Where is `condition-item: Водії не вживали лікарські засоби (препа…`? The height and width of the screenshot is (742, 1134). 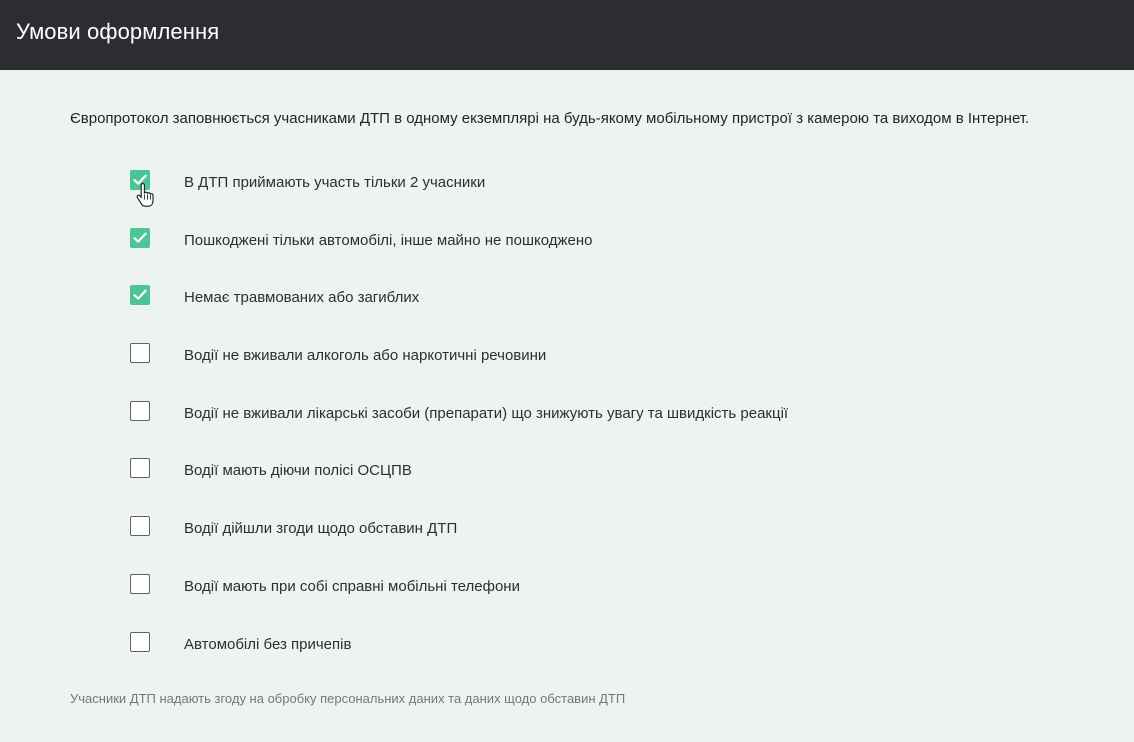
condition-item: Водії не вживали лікарські засоби (препа… is located at coordinates (459, 429).